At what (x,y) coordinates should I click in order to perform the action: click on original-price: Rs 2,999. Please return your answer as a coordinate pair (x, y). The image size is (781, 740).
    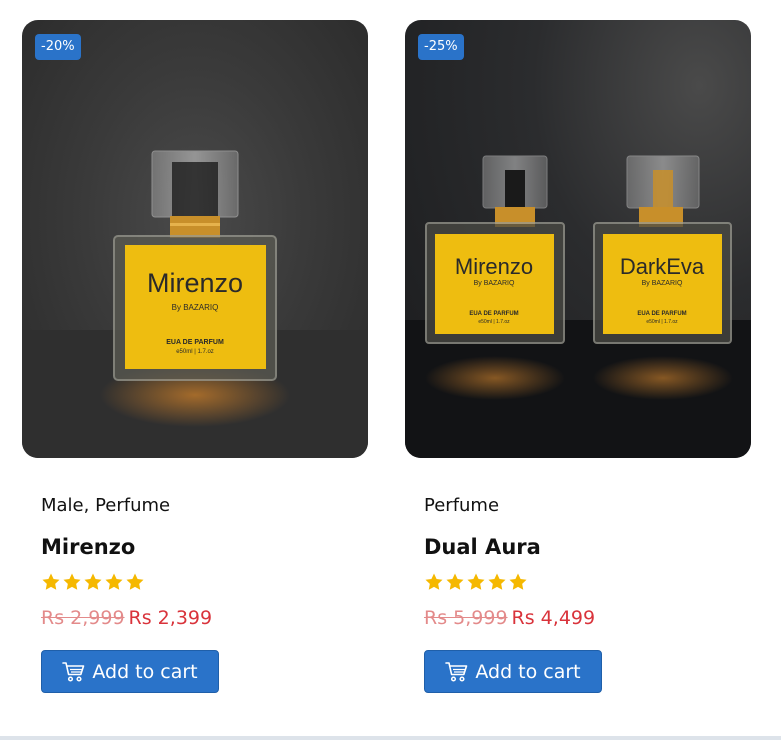
    Looking at the image, I should click on (83, 618).